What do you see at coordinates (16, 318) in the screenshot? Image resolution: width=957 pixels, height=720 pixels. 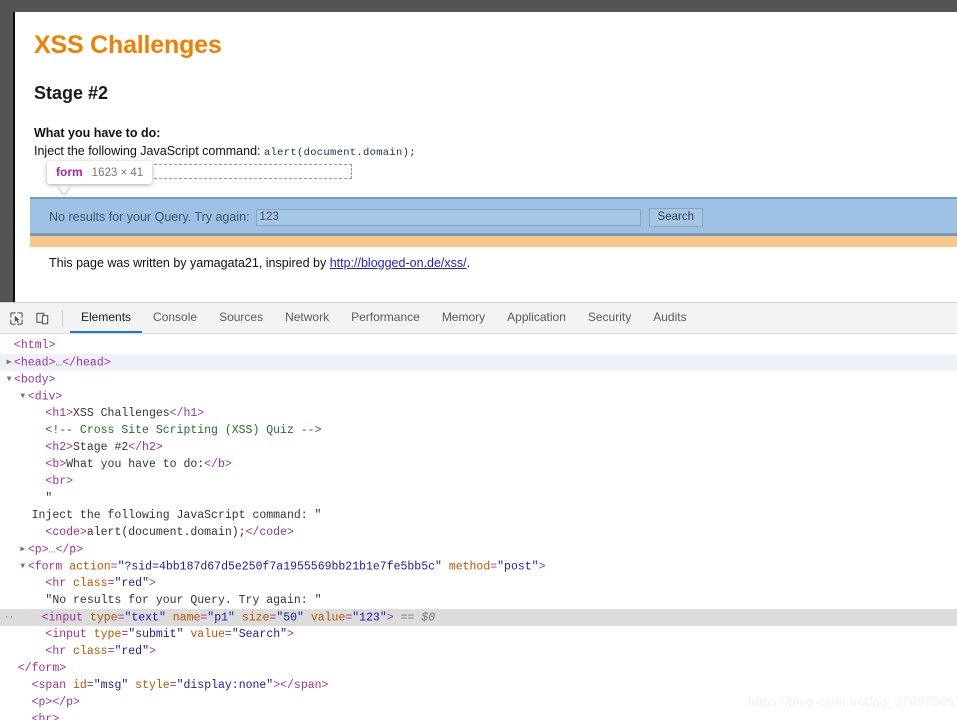 I see `inspect-element-icon` at bounding box center [16, 318].